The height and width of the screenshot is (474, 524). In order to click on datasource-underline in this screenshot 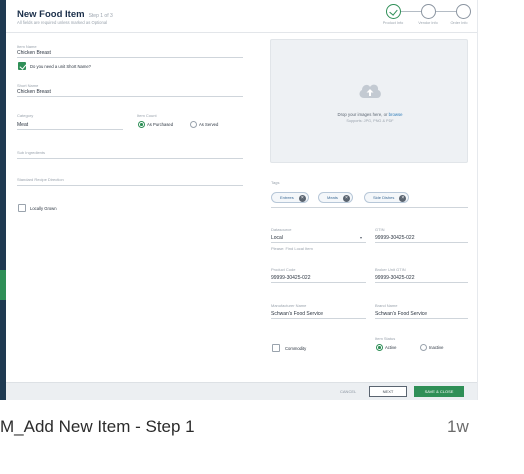, I will do `click(318, 242)`.